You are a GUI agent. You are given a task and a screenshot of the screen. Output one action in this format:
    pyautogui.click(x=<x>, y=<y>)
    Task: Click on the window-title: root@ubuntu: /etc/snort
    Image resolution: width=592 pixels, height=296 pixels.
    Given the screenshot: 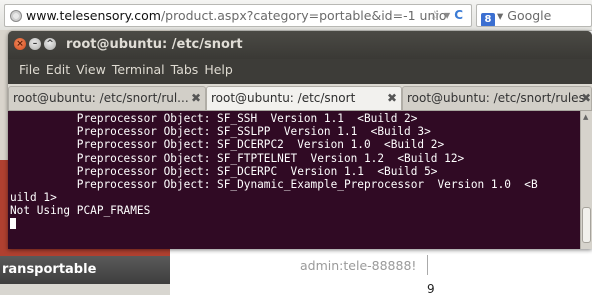 What is the action you would take?
    pyautogui.click(x=154, y=44)
    